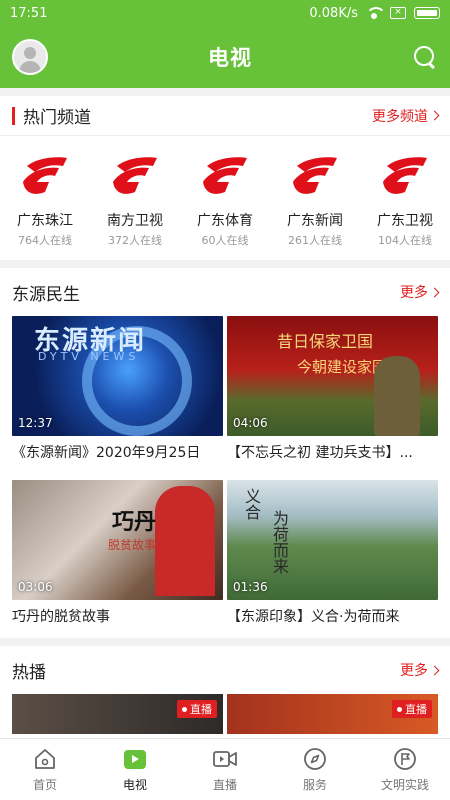  I want to click on video-card: 义合 为荷而来 01:36 【东源印象】义合·为荷而来, so click(332, 555).